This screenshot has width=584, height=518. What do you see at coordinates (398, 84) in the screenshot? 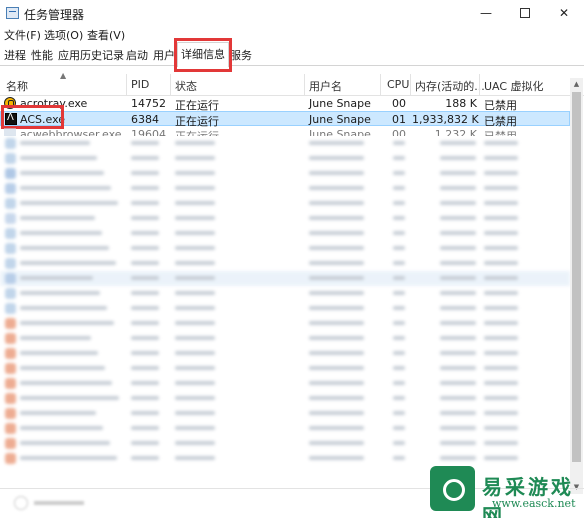
I see `column-header-cpu: CPU` at bounding box center [398, 84].